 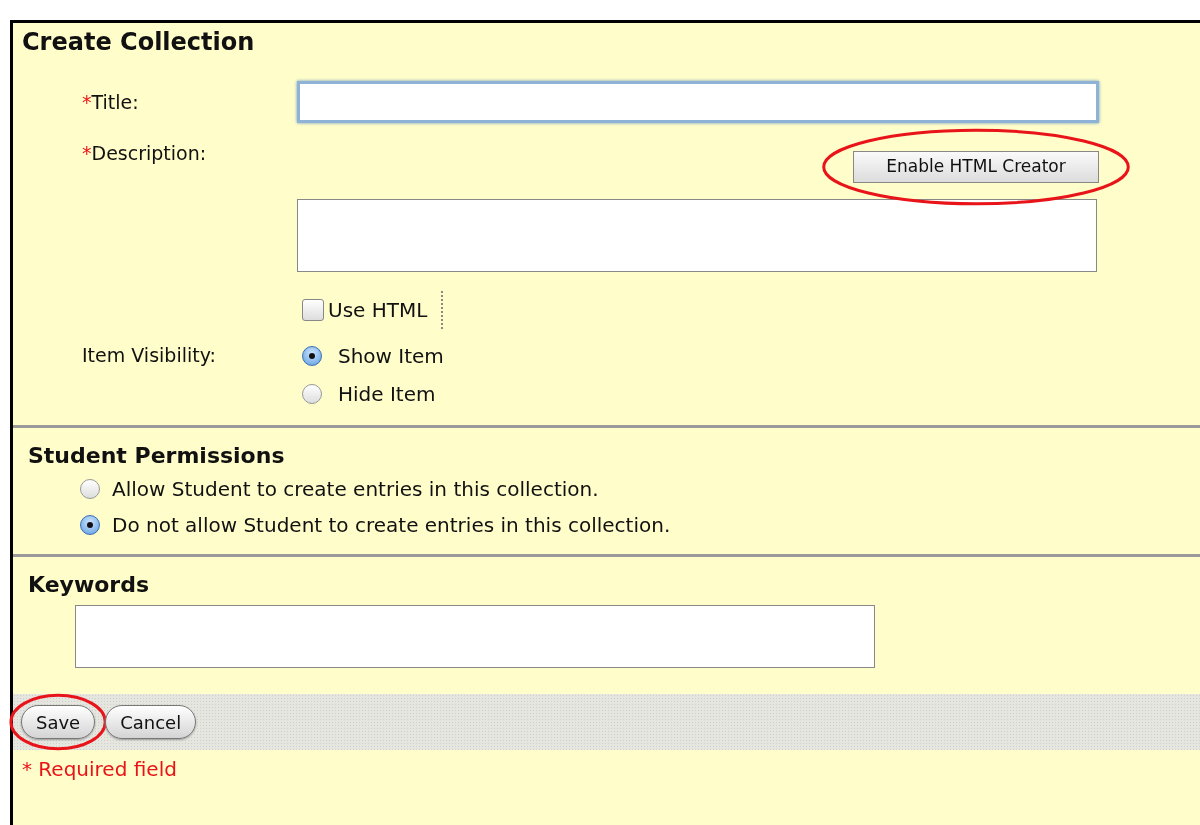 What do you see at coordinates (355, 489) in the screenshot?
I see `radio-label: Allow Student to create entries in this collection.` at bounding box center [355, 489].